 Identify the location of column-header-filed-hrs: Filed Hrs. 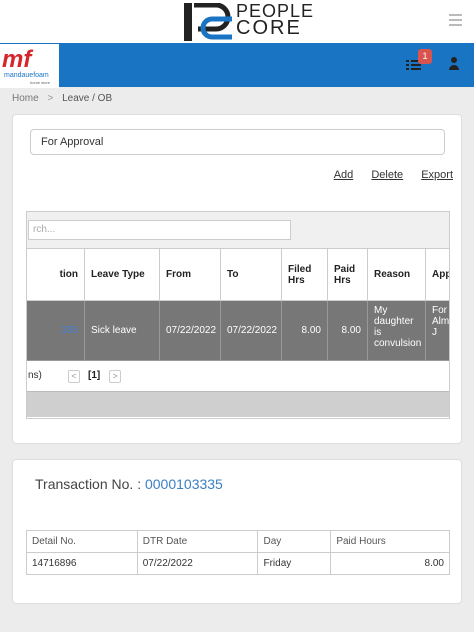
(304, 274).